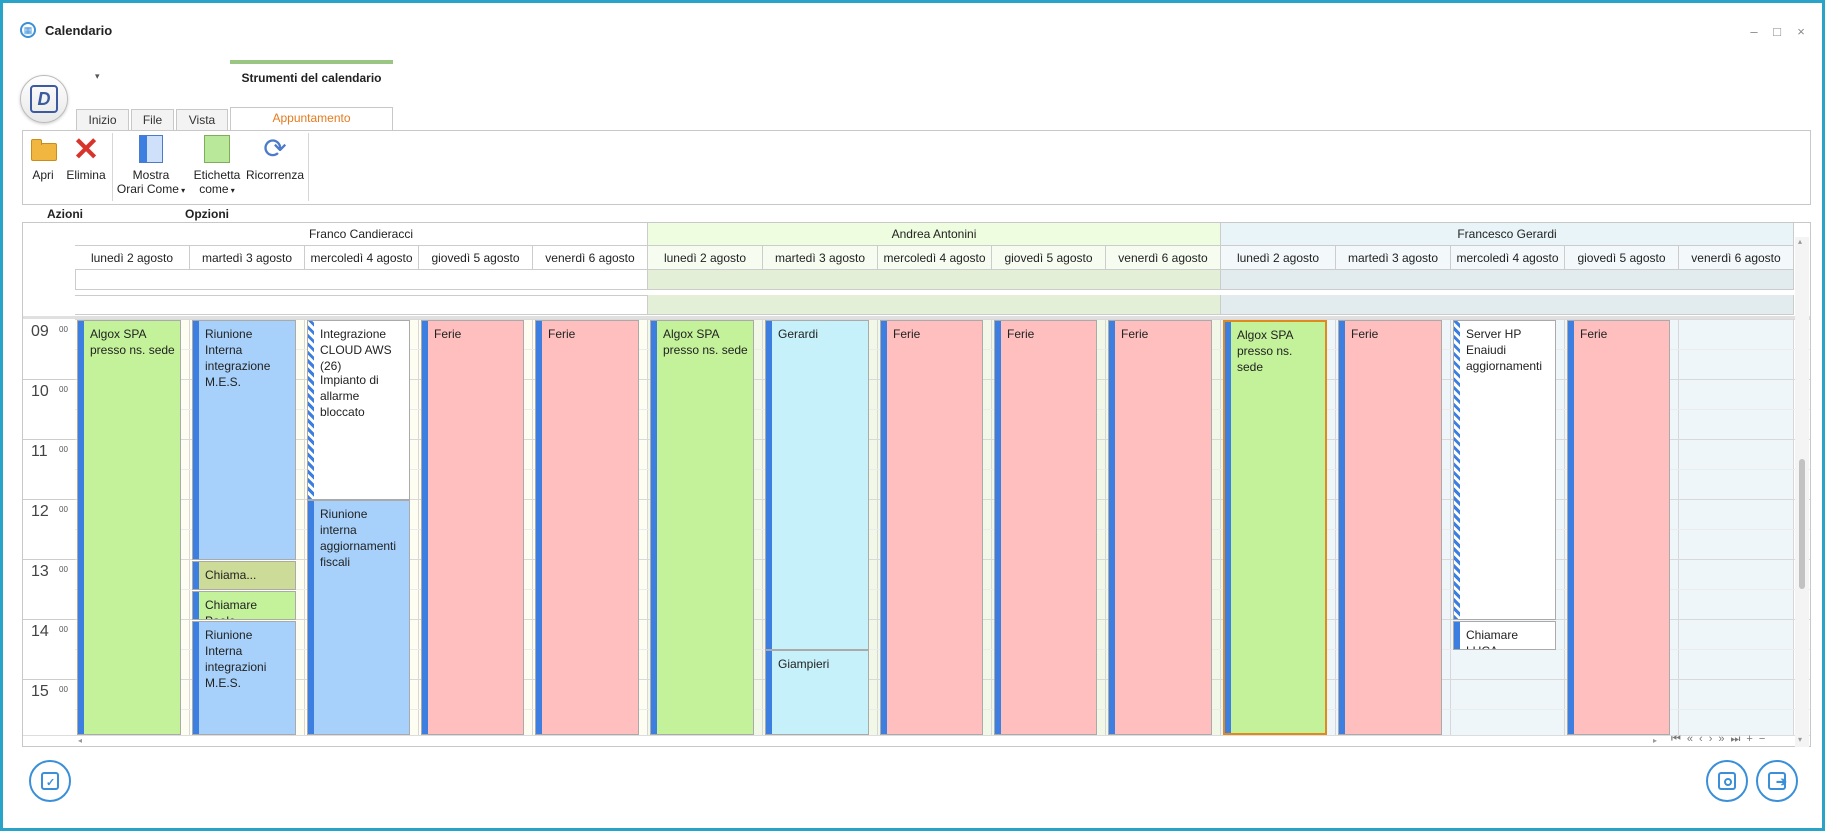  I want to click on next-page-icon: », so click(1724, 739).